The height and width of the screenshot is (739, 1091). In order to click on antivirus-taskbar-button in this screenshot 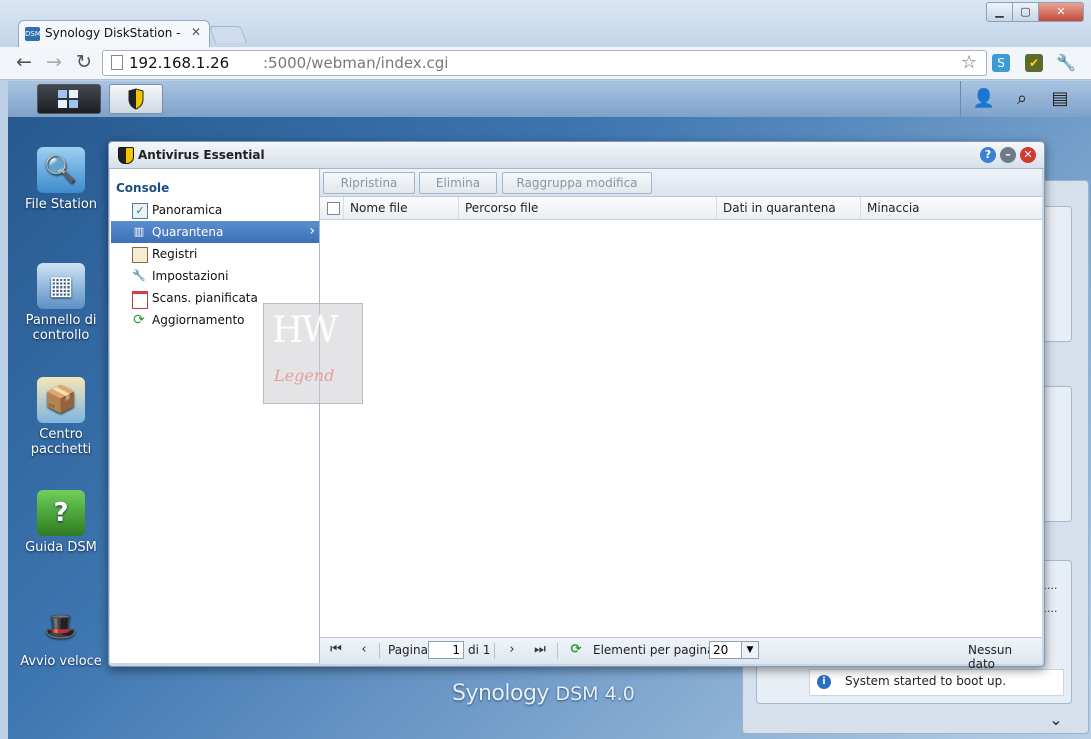, I will do `click(136, 99)`.